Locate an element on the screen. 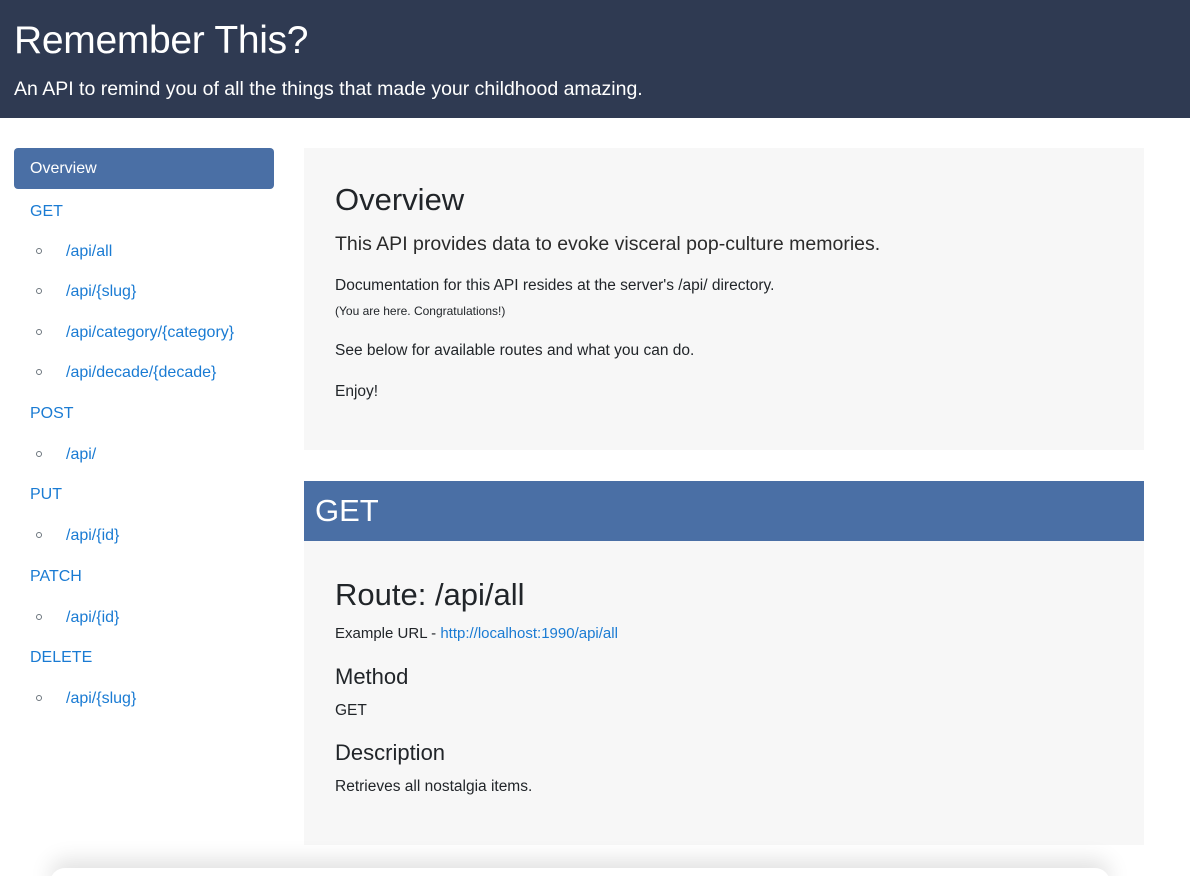 This screenshot has height=876, width=1190. method-value: GET is located at coordinates (351, 710).